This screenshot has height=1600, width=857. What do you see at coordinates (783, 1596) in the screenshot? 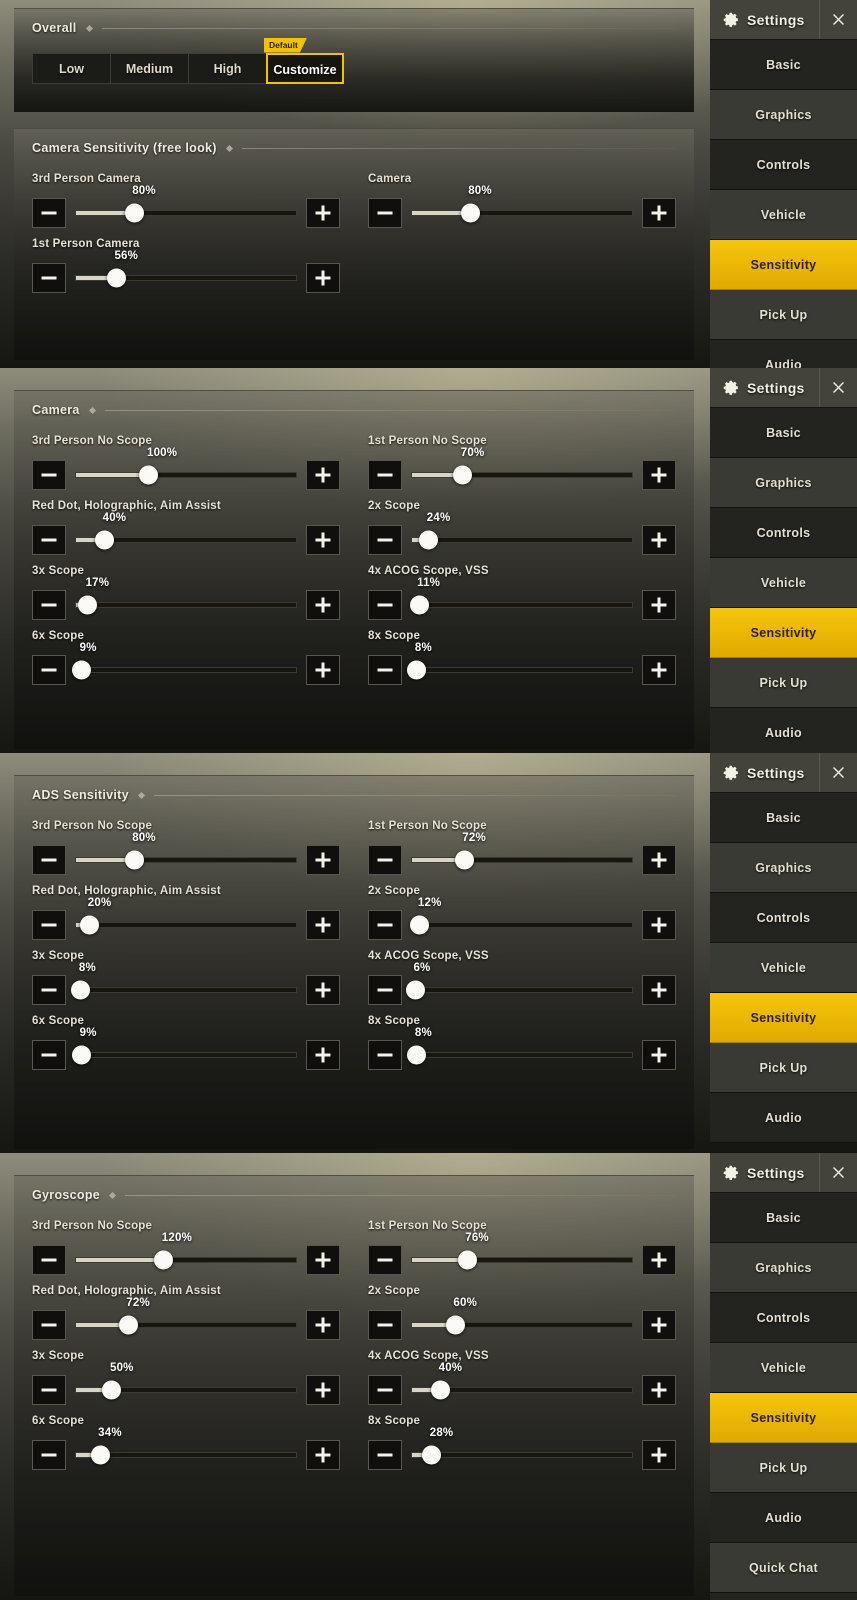
I see `sidebar-item-language: Language` at bounding box center [783, 1596].